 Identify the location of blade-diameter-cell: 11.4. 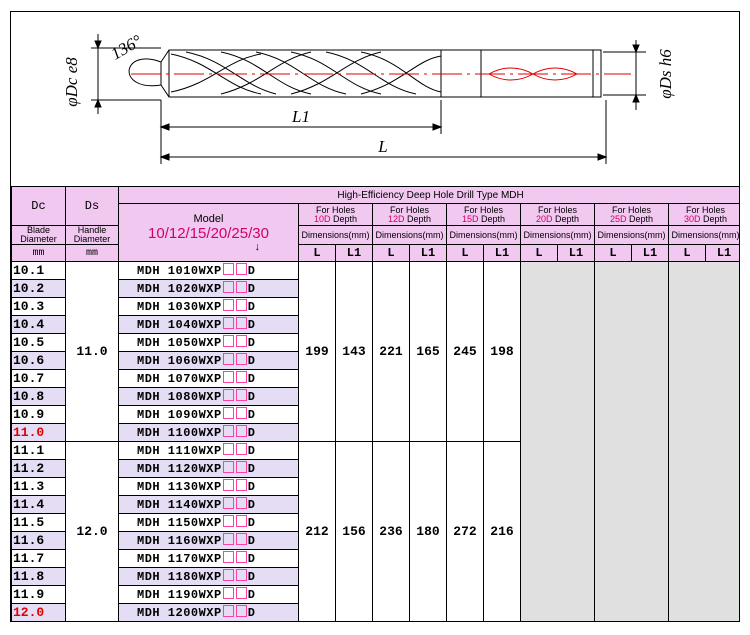
(38, 504).